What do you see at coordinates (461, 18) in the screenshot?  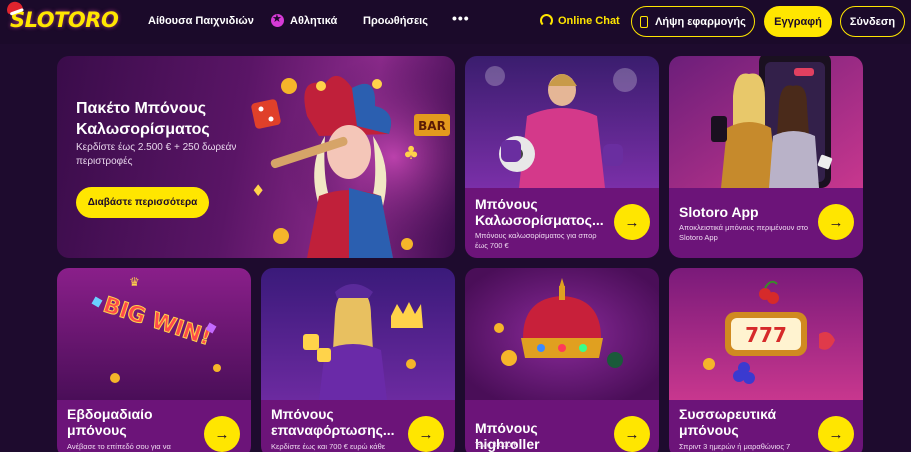 I see `more-menu-button: •••` at bounding box center [461, 18].